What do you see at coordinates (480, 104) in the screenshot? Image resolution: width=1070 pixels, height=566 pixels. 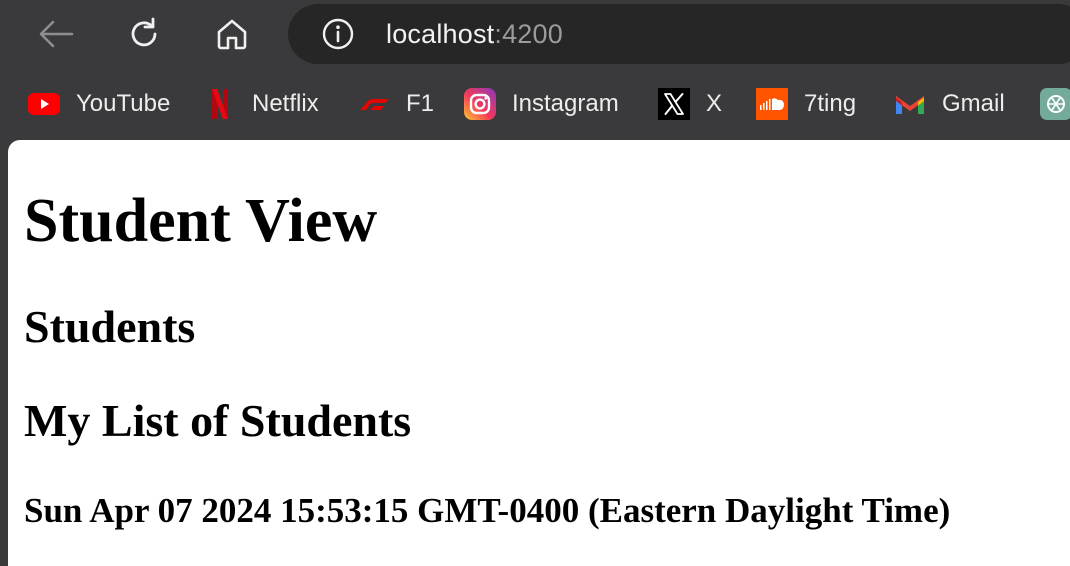 I see `instagram-icon` at bounding box center [480, 104].